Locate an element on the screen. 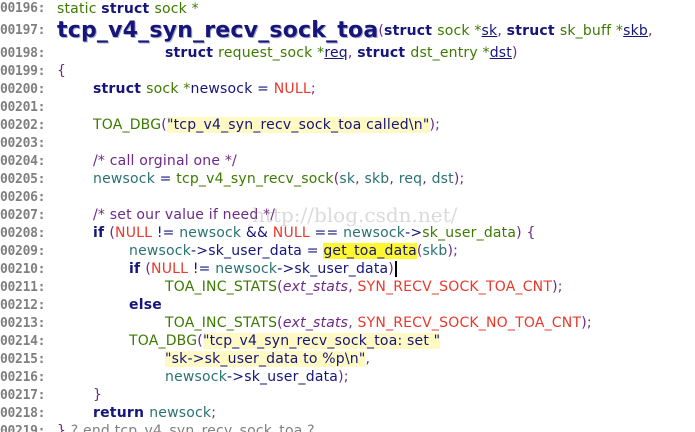  code-text: static struct sock * is located at coordinates (128, 9).